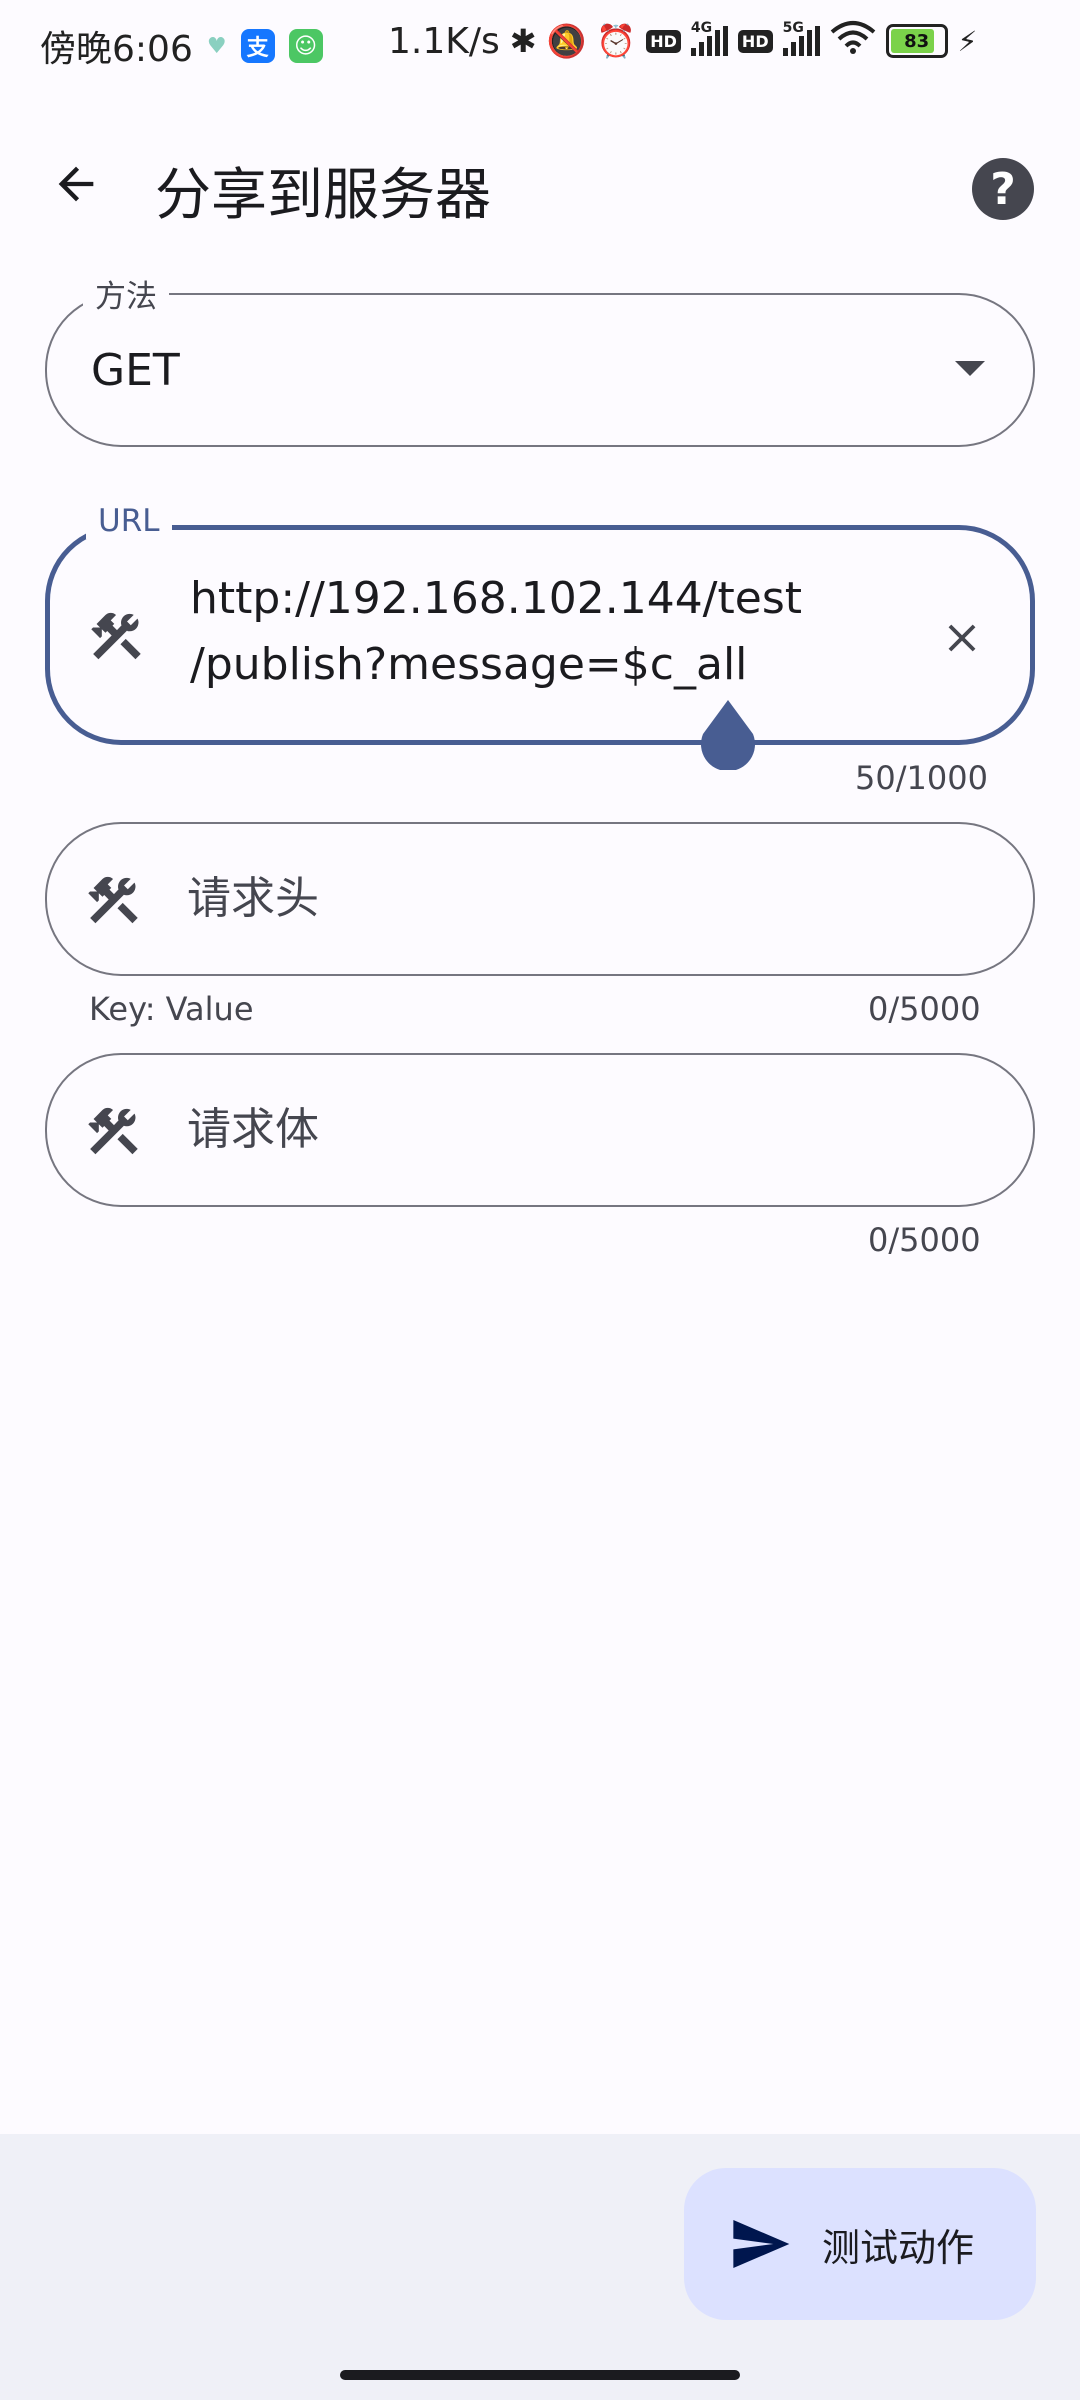 The height and width of the screenshot is (2400, 1080). Describe the element at coordinates (126, 293) in the screenshot. I see `method-label: 方法` at that location.